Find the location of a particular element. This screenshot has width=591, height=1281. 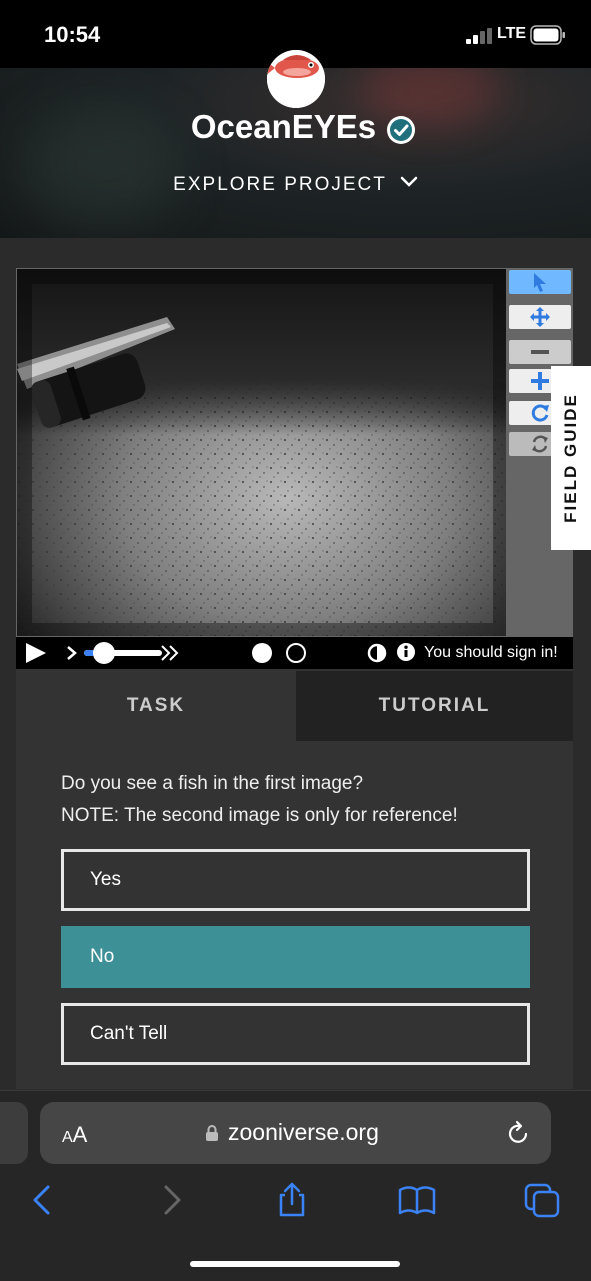

home-indicator is located at coordinates (295, 1264).